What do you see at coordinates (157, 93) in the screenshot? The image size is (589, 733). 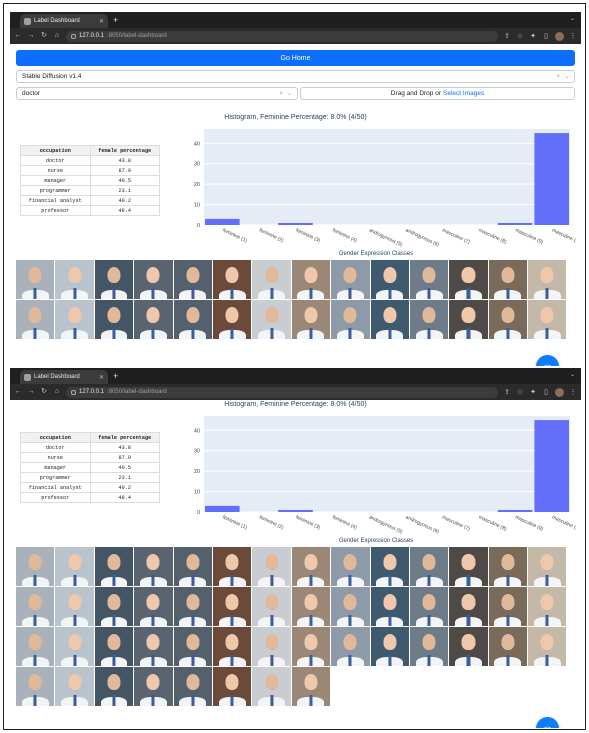 I see `occupation-select: doctor × ⌄` at bounding box center [157, 93].